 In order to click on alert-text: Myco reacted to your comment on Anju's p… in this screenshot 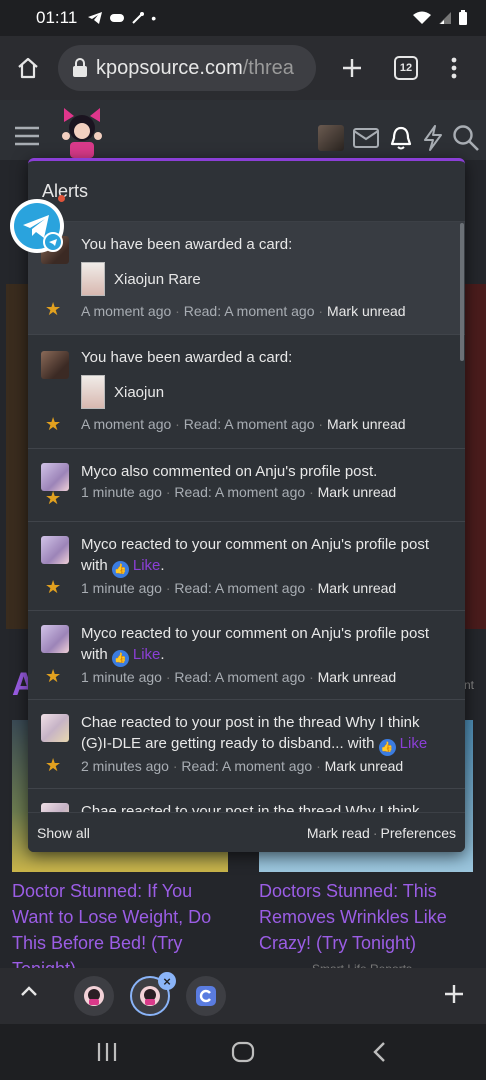, I will do `click(266, 645)`.